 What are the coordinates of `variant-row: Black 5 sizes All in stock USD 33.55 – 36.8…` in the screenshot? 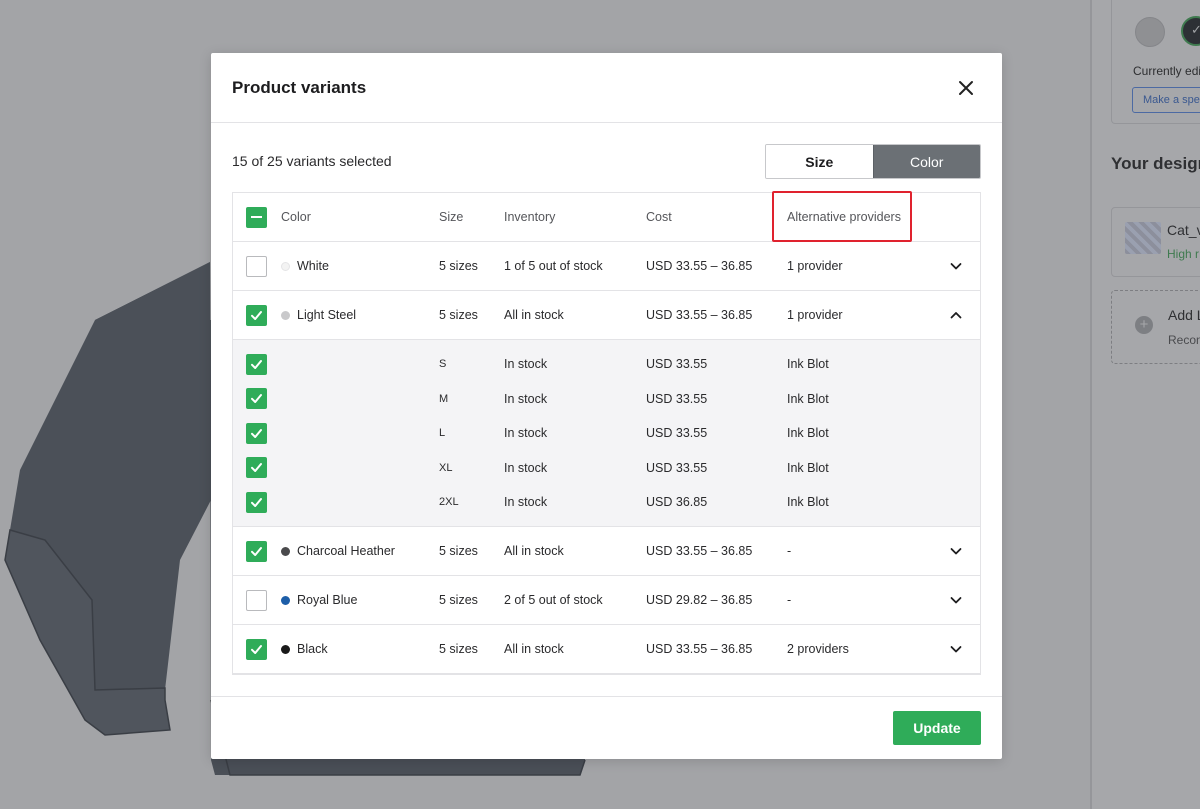 It's located at (606, 649).